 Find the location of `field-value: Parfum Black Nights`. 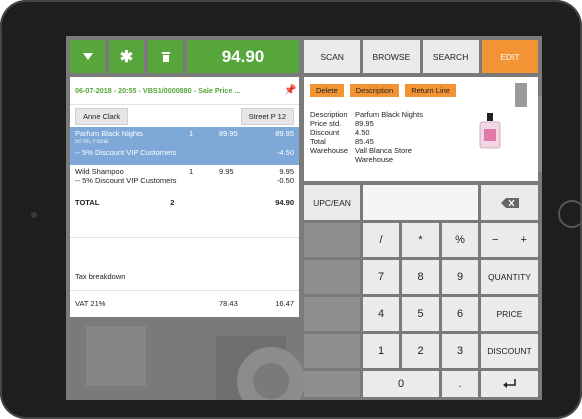

field-value: Parfum Black Nights is located at coordinates (389, 114).